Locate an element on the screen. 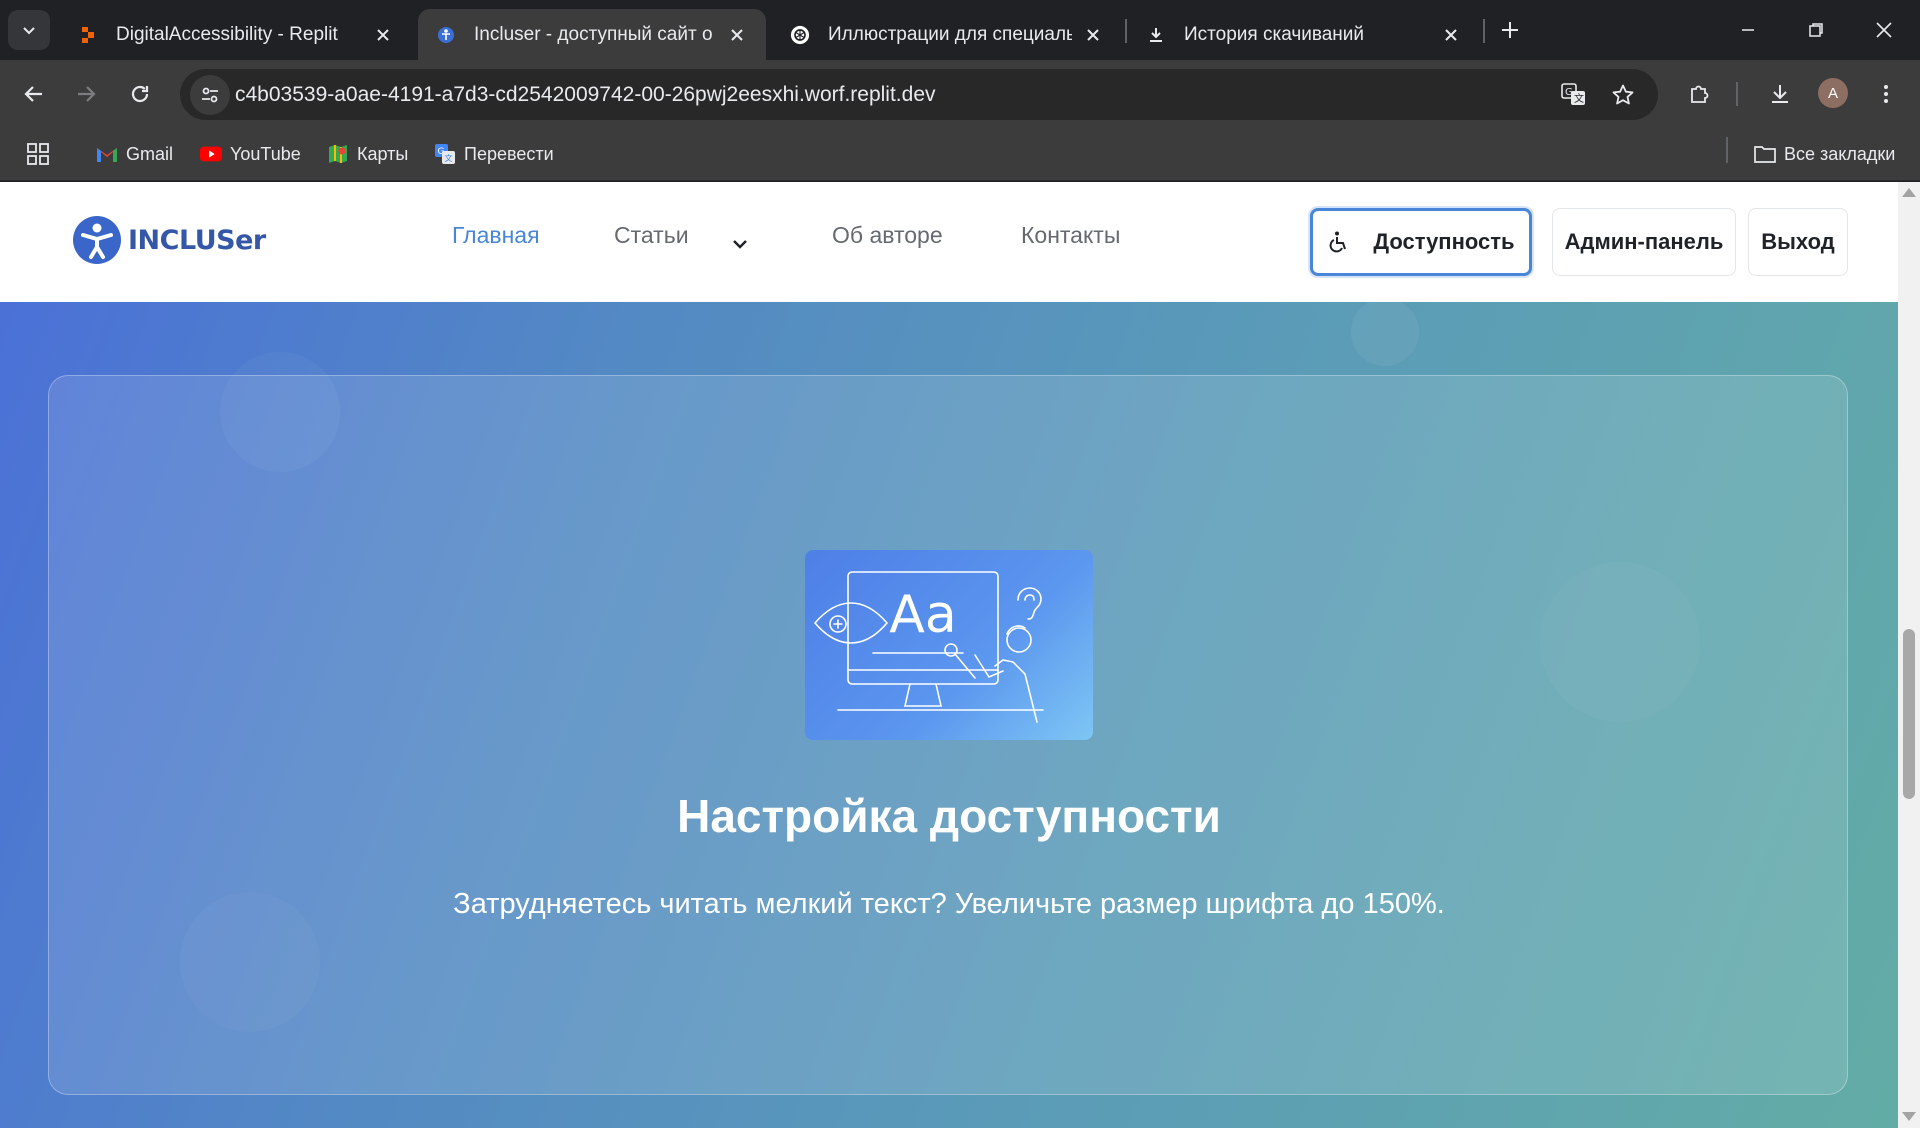  accessibility-logo-icon is located at coordinates (97, 240).